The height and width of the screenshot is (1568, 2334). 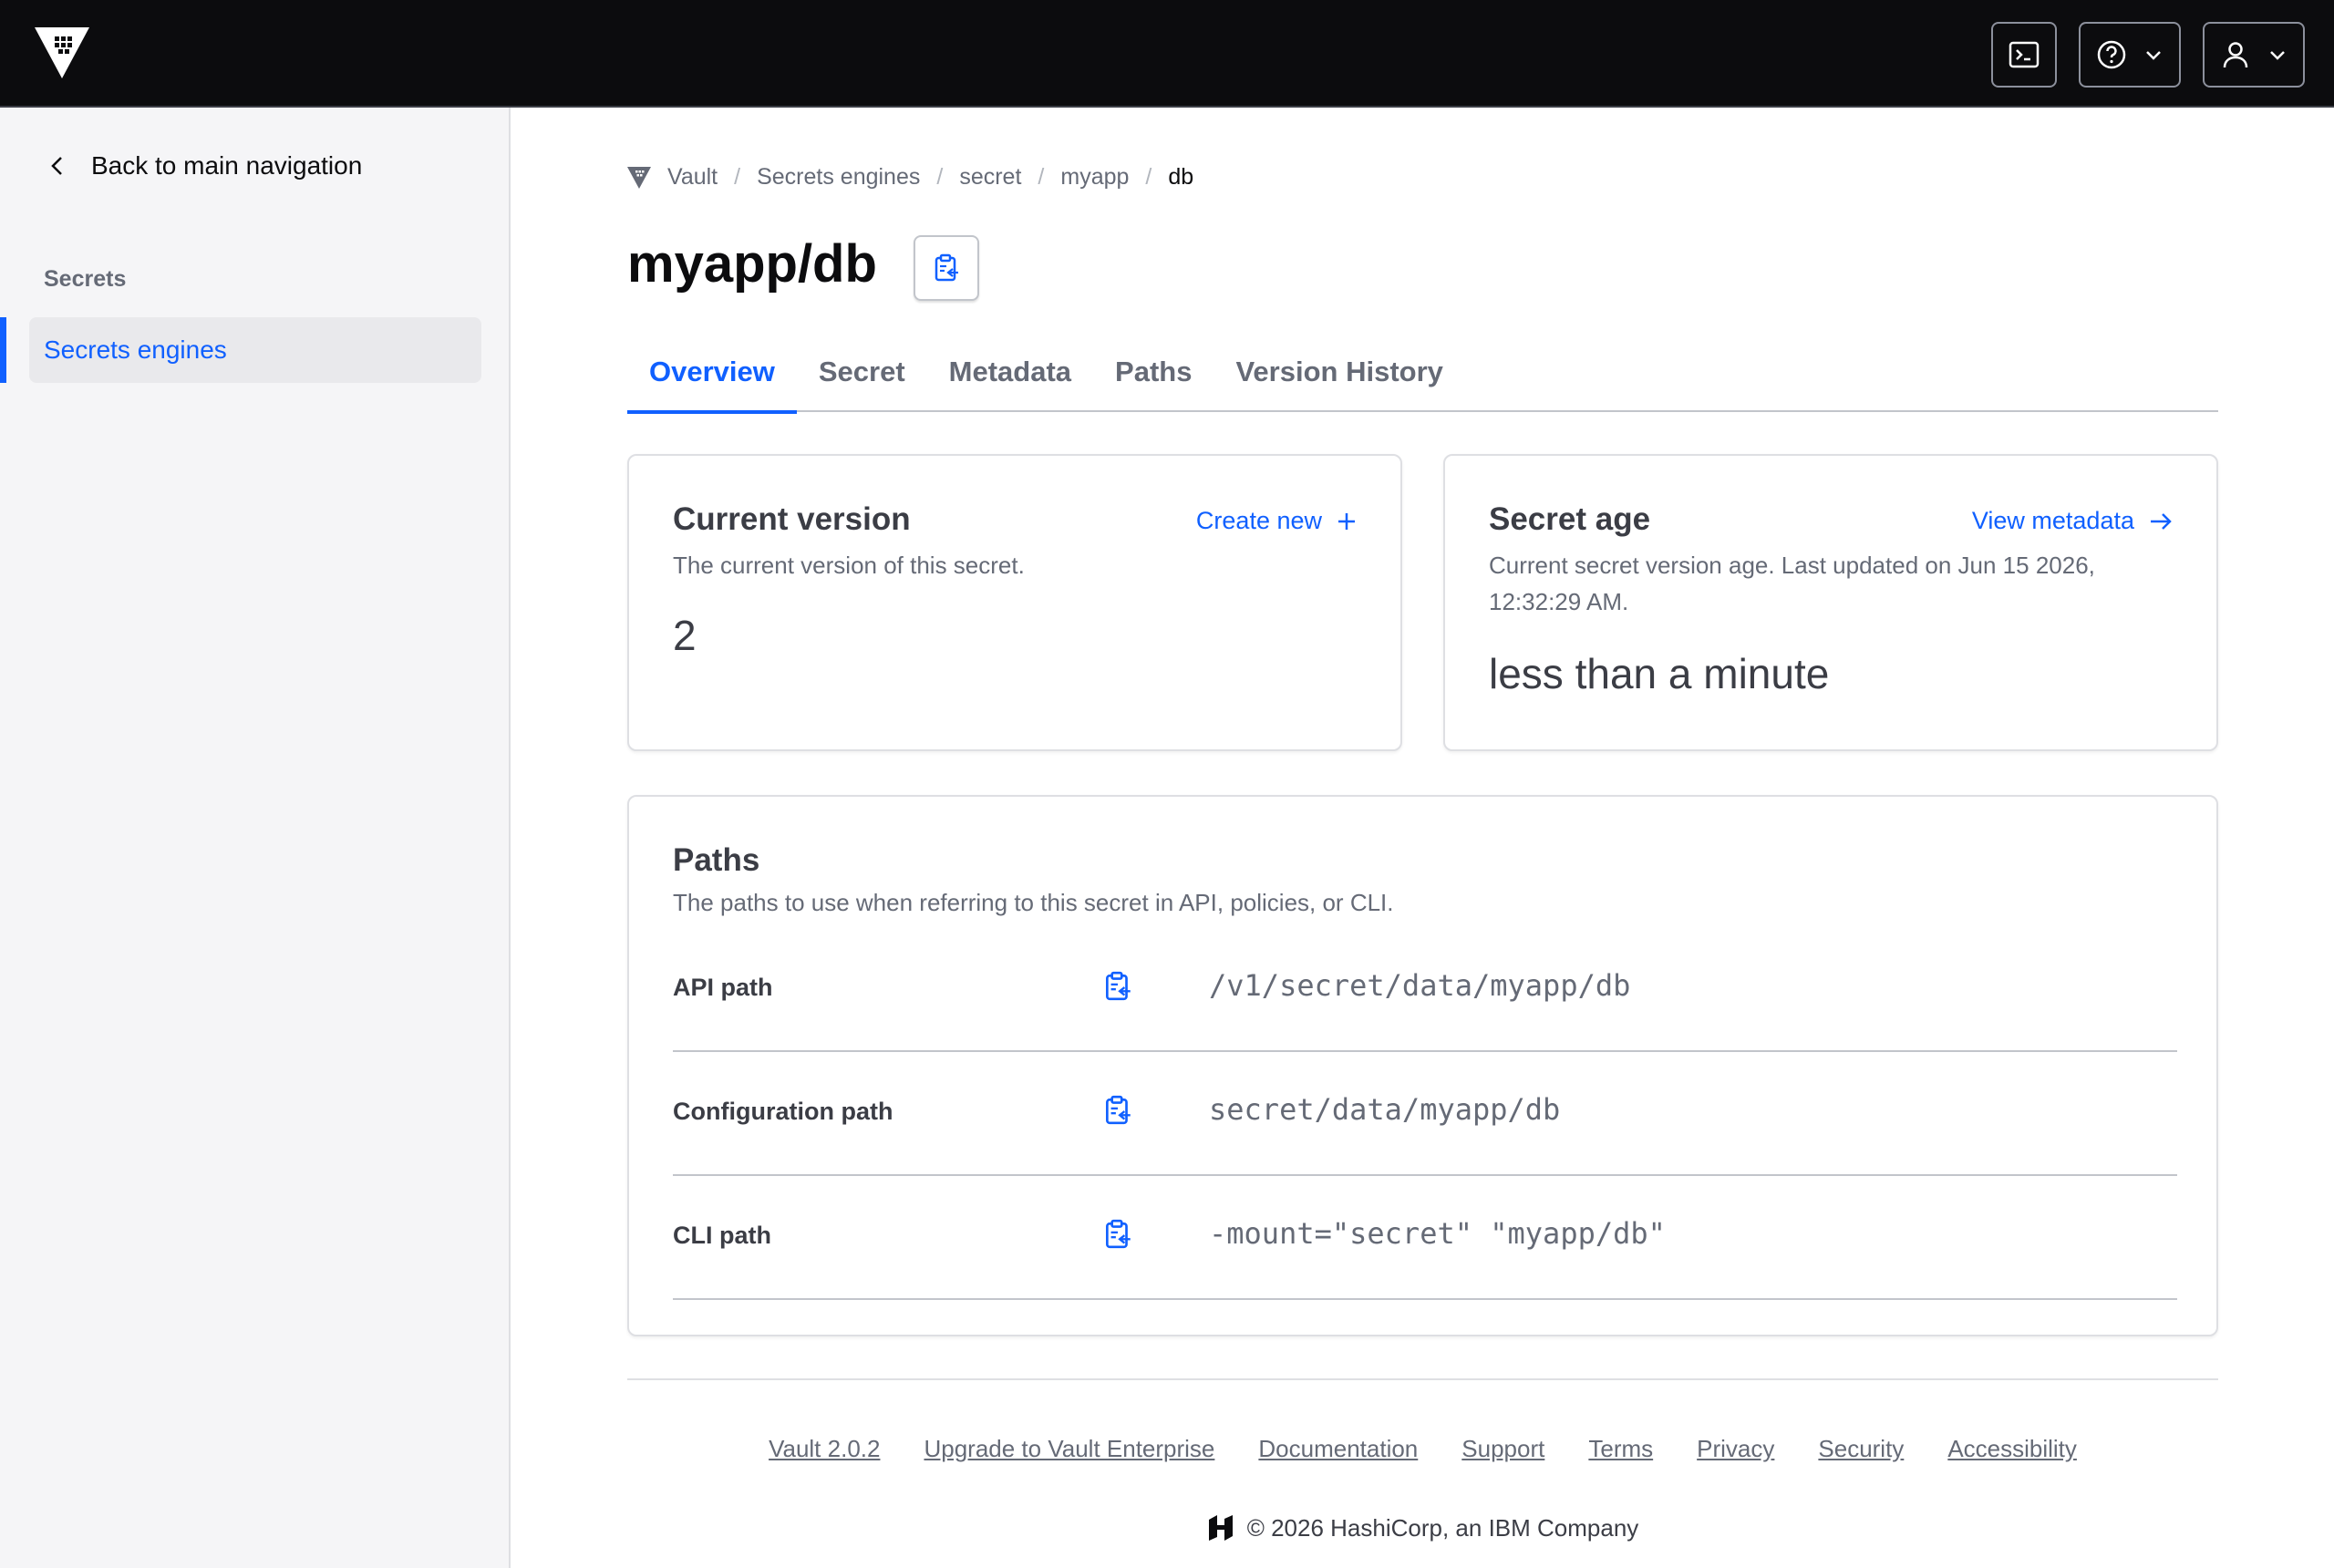 What do you see at coordinates (136, 349) in the screenshot?
I see `sidebar-item-label: Secrets engines` at bounding box center [136, 349].